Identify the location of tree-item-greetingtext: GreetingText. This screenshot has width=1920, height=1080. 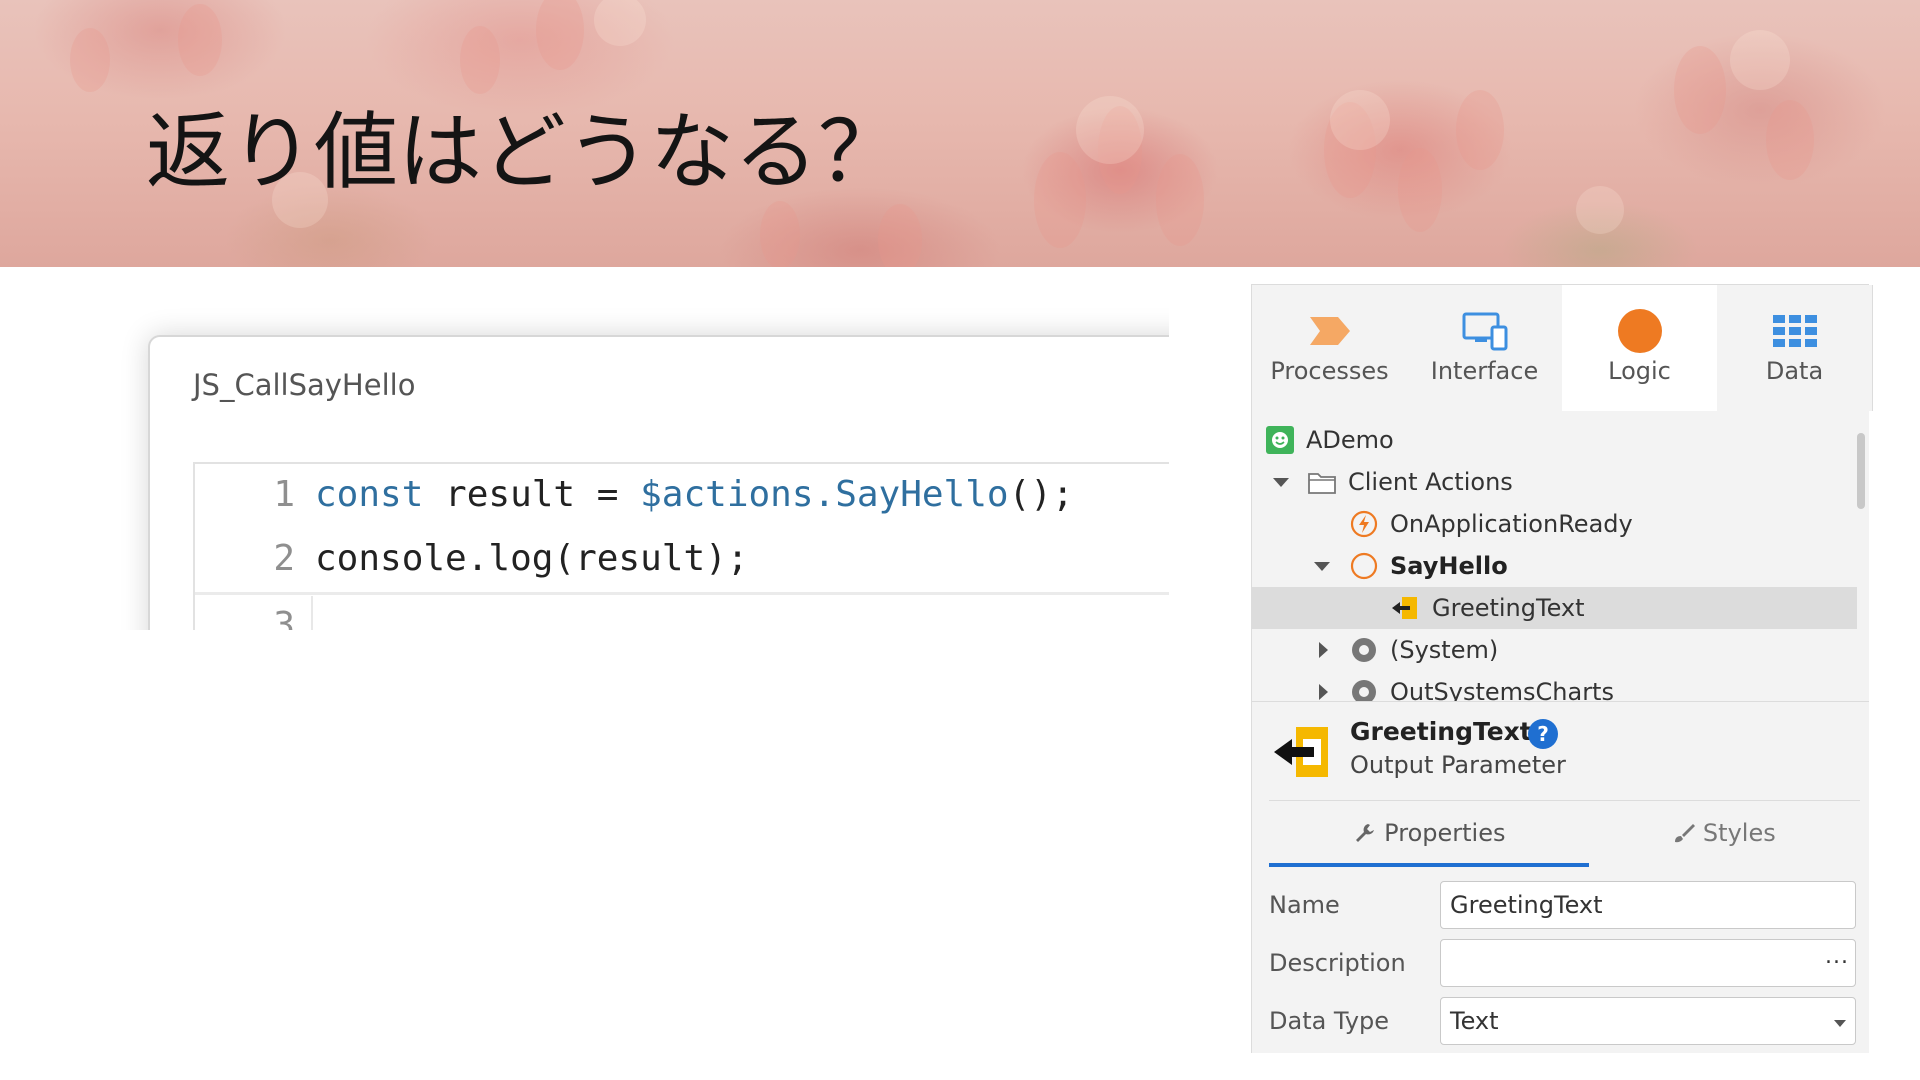
(1554, 608).